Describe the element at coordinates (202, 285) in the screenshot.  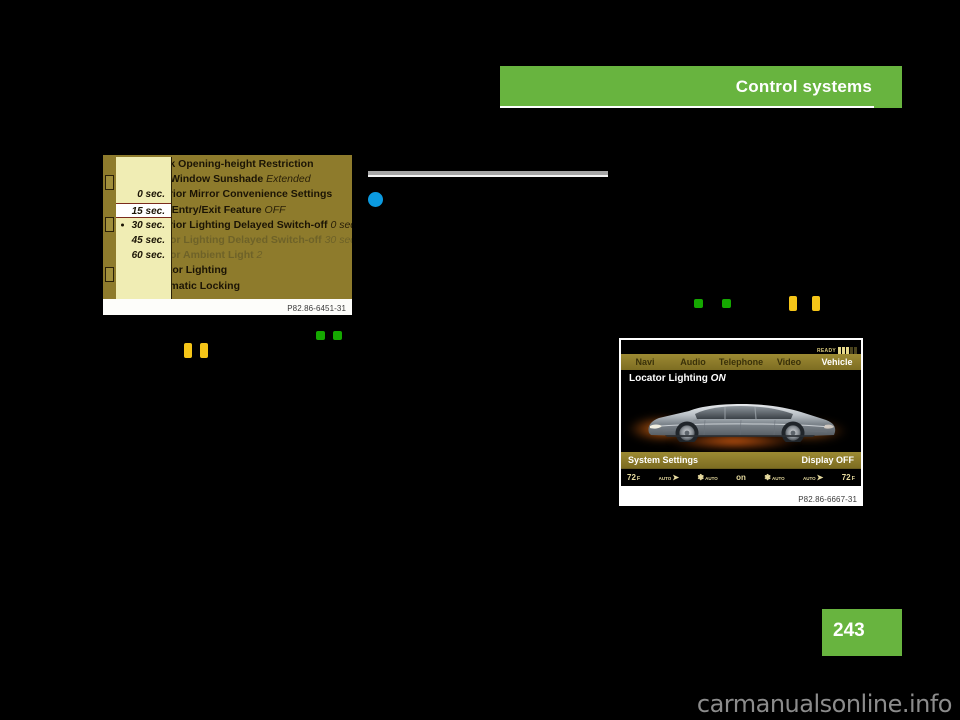
I see `menu-row-label: omatic Locking` at that location.